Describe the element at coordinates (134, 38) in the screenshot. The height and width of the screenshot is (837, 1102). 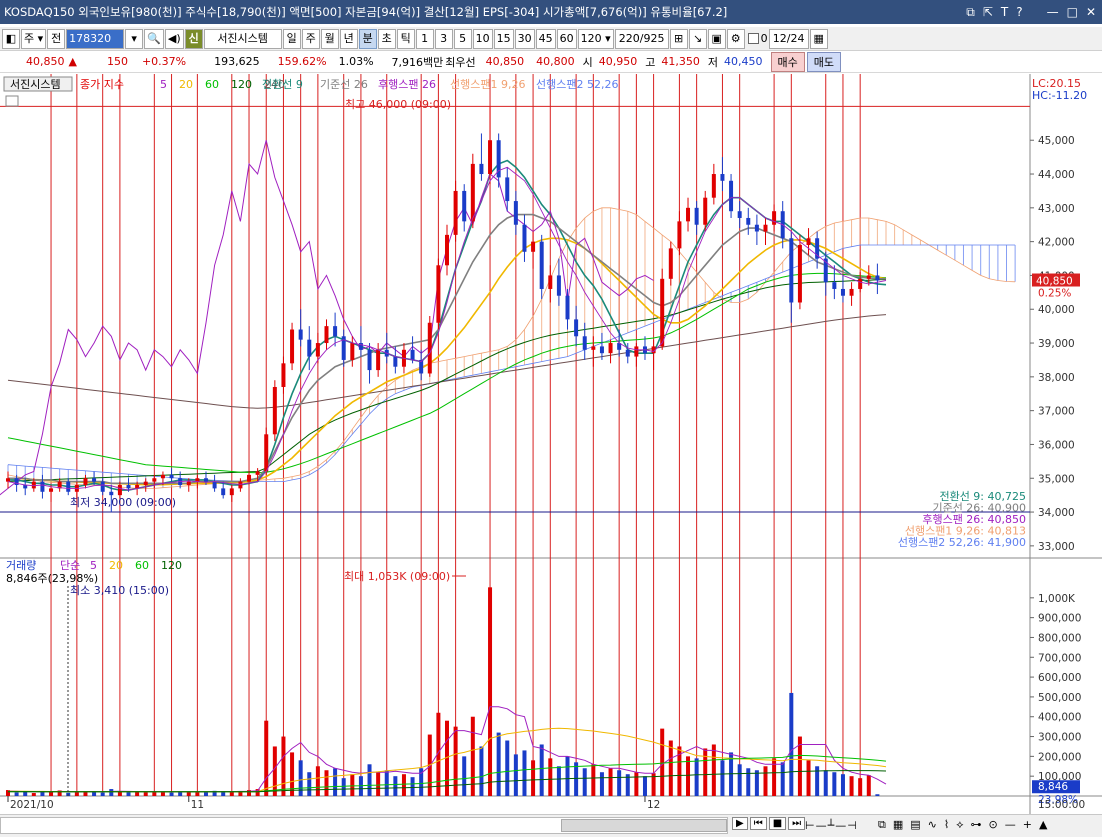
I see `code-dropdown-icon: ▾` at that location.